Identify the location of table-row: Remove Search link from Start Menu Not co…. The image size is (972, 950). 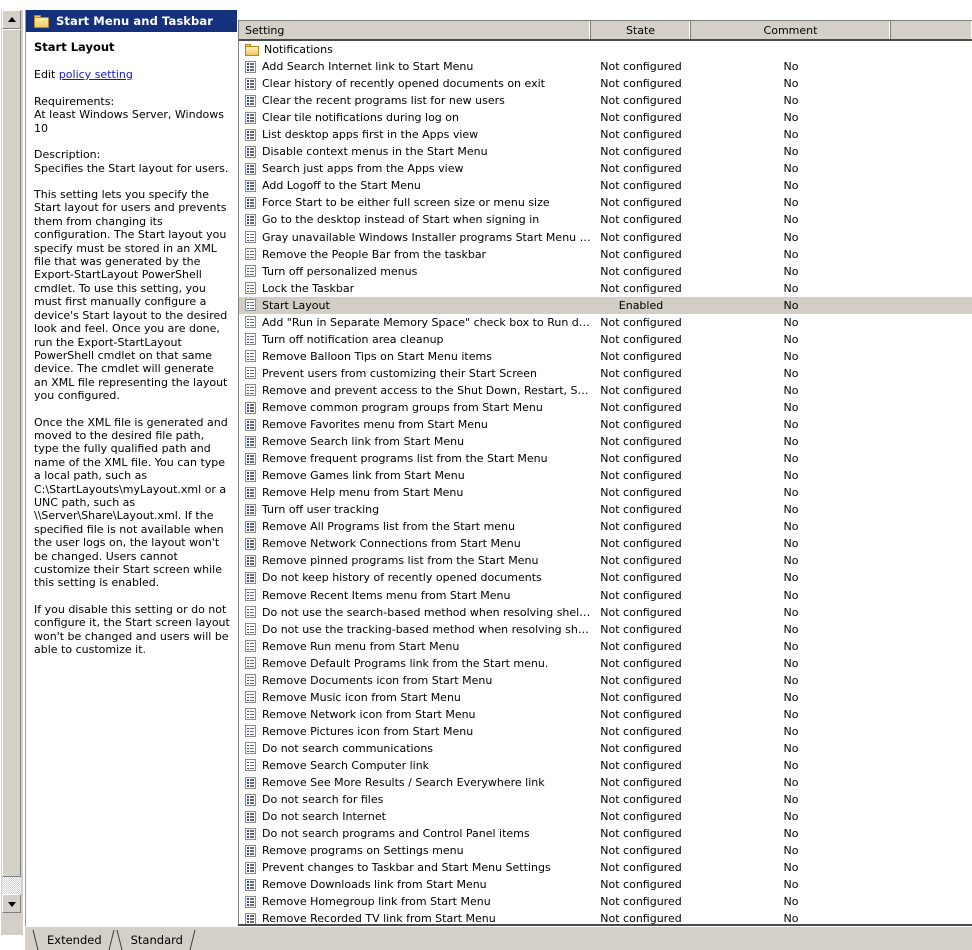
(605, 441).